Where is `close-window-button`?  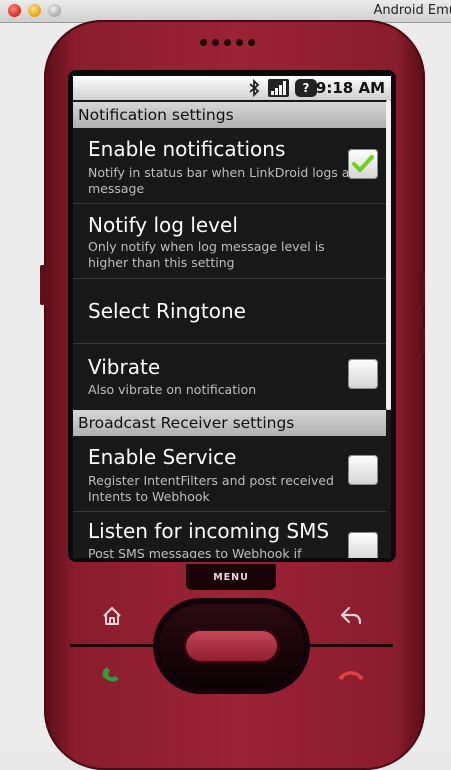 close-window-button is located at coordinates (14, 10).